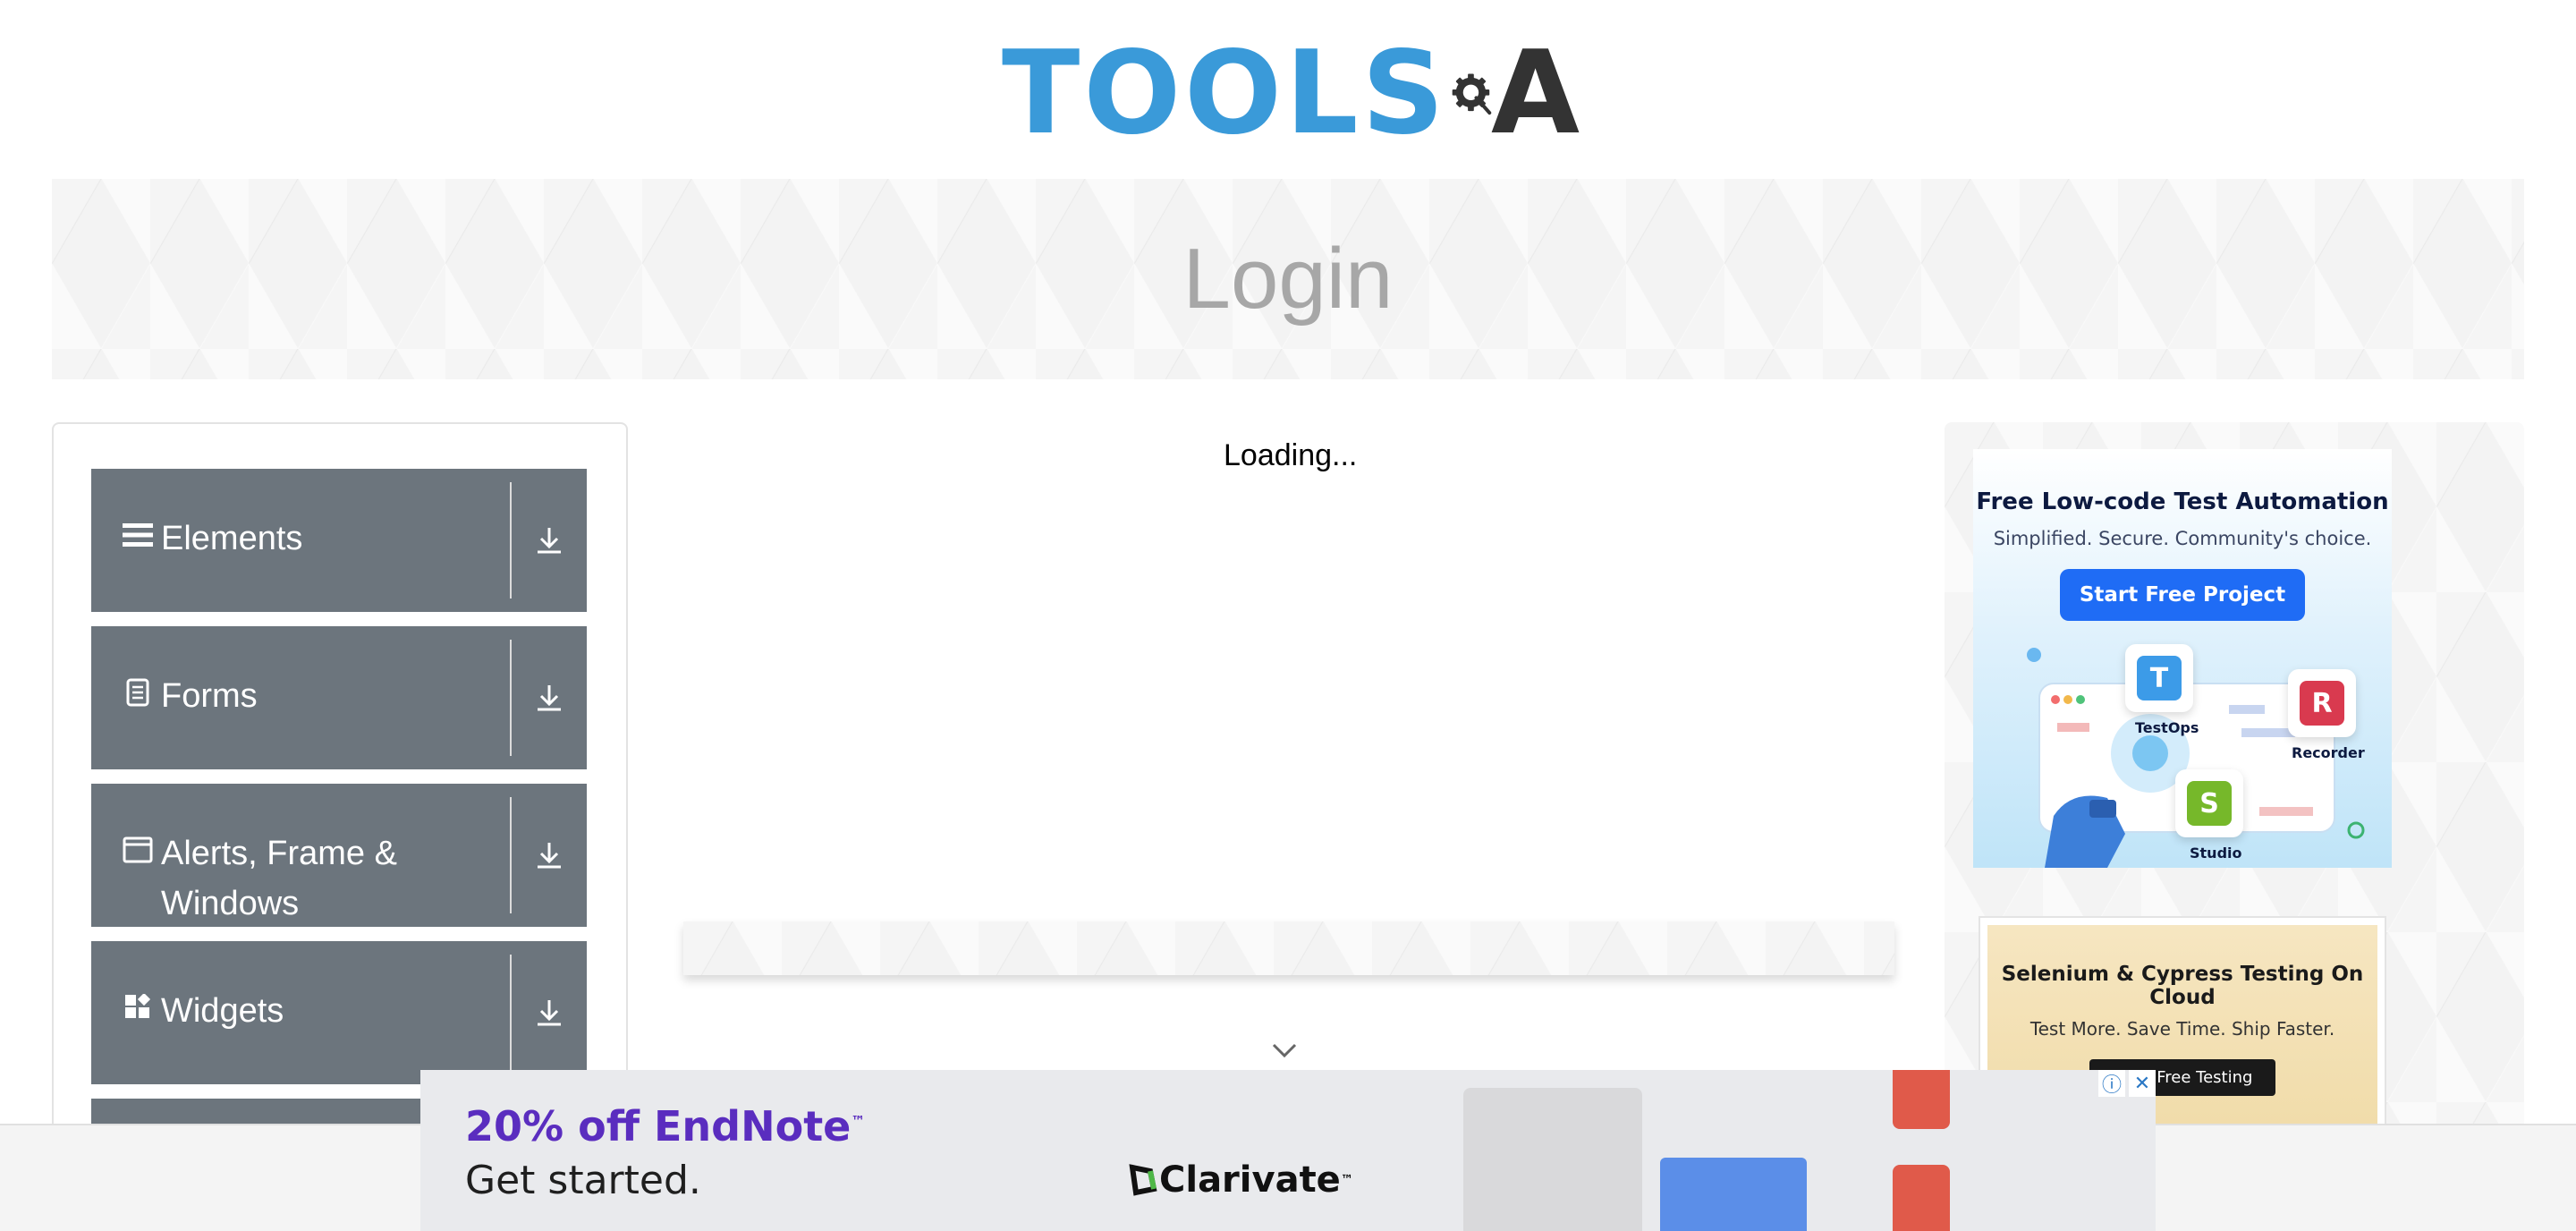  Describe the element at coordinates (279, 878) in the screenshot. I see `sidebar-group-label: Alerts, Frame & Windows` at that location.